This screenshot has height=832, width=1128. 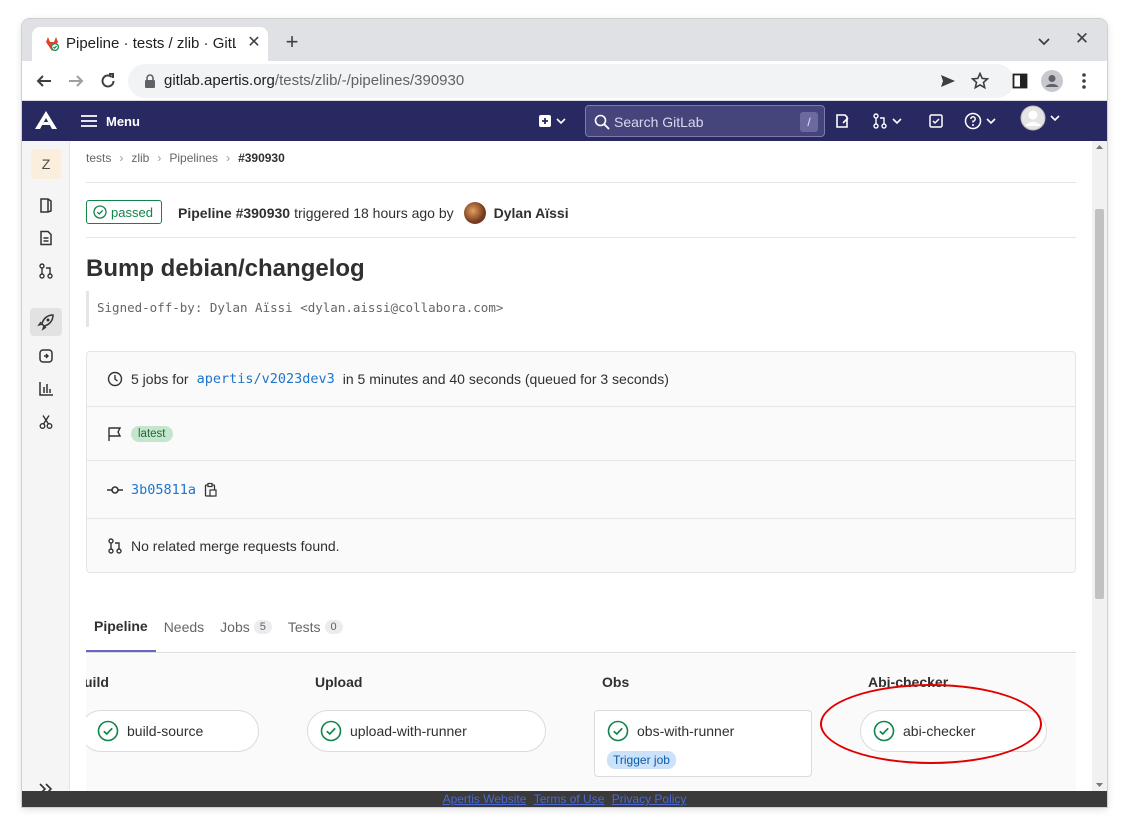 I want to click on apertis-logo-icon, so click(x=46, y=121).